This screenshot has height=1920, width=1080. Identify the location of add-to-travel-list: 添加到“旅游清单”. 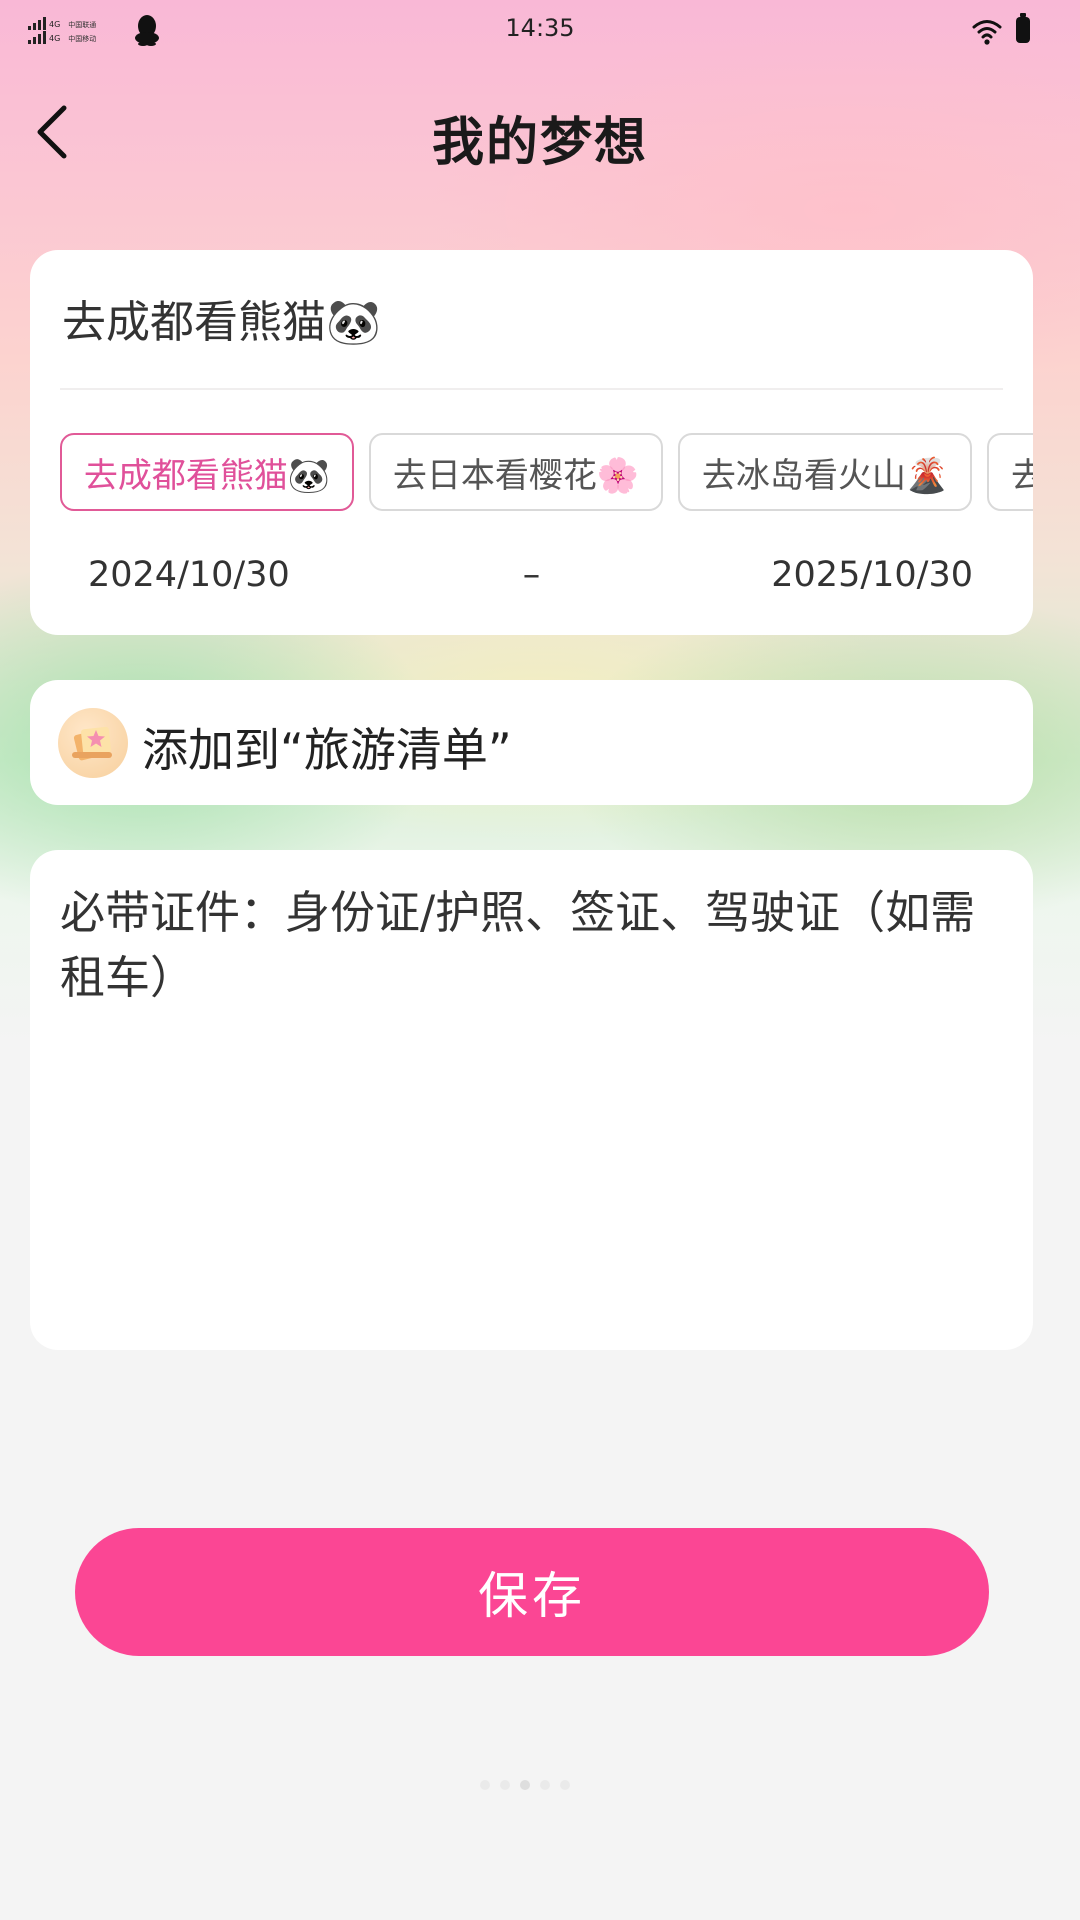
(531, 742).